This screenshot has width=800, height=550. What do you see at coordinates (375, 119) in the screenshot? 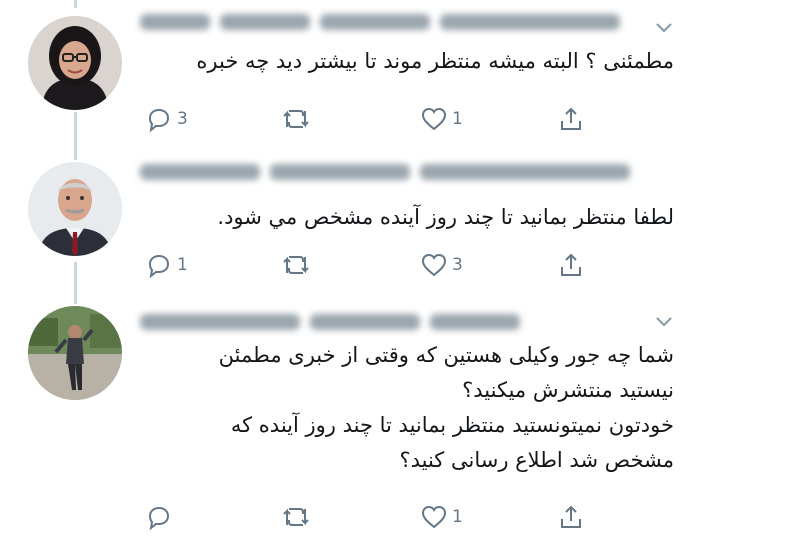
I see `tweet-actions: 3 1` at bounding box center [375, 119].